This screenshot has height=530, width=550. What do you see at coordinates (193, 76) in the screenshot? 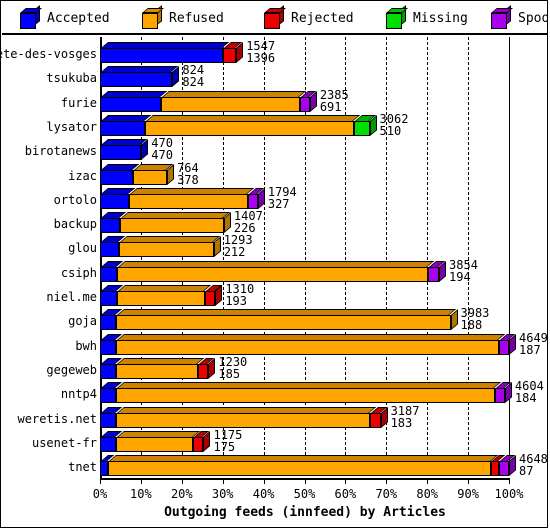
I see `bar-value-label: 824 824` at bounding box center [193, 76].